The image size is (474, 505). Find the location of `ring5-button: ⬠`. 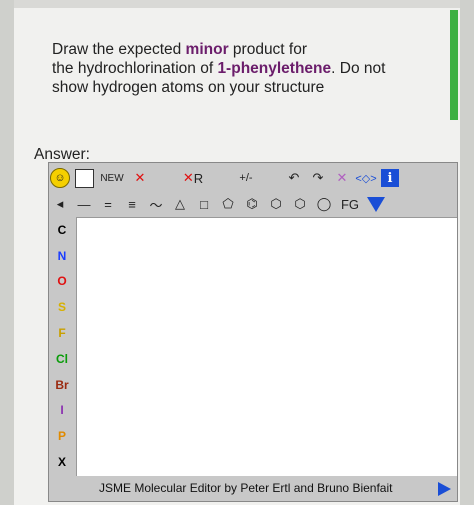

ring5-button: ⬠ is located at coordinates (228, 204).